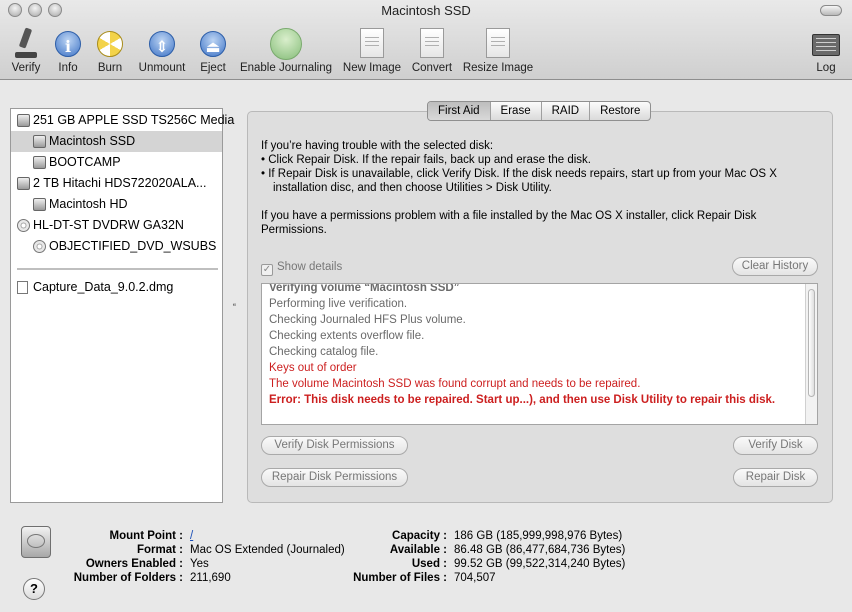 This screenshot has width=852, height=612. What do you see at coordinates (162, 68) in the screenshot?
I see `unmount-label: Unmount` at bounding box center [162, 68].